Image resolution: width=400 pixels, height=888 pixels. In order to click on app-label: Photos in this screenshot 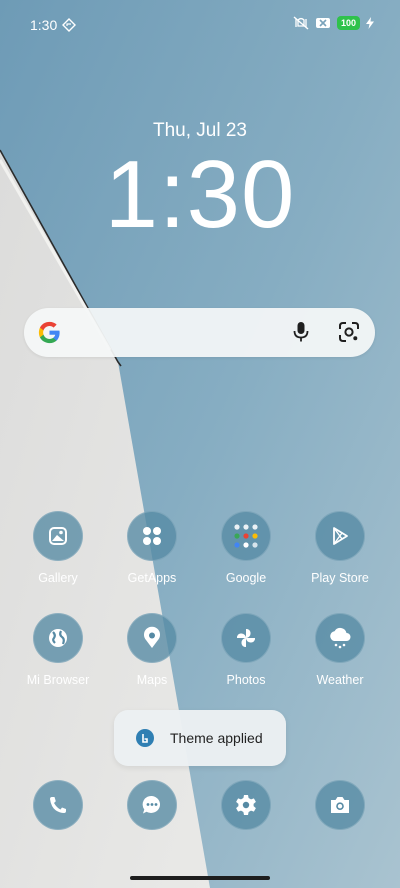, I will do `click(246, 680)`.